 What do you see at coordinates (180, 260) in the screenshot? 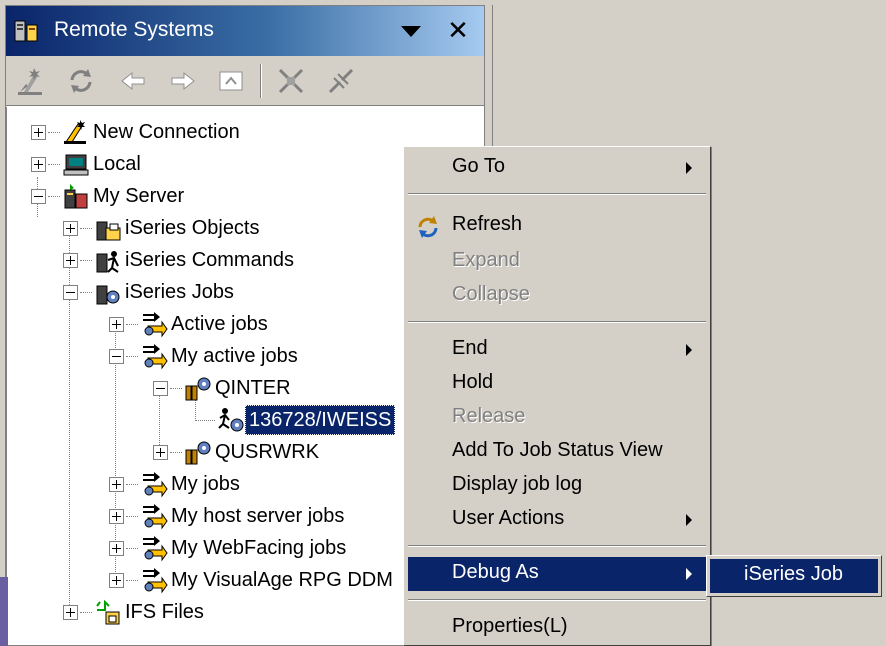
I see `tree-item-iseries-commands: iSeries Commands` at bounding box center [180, 260].